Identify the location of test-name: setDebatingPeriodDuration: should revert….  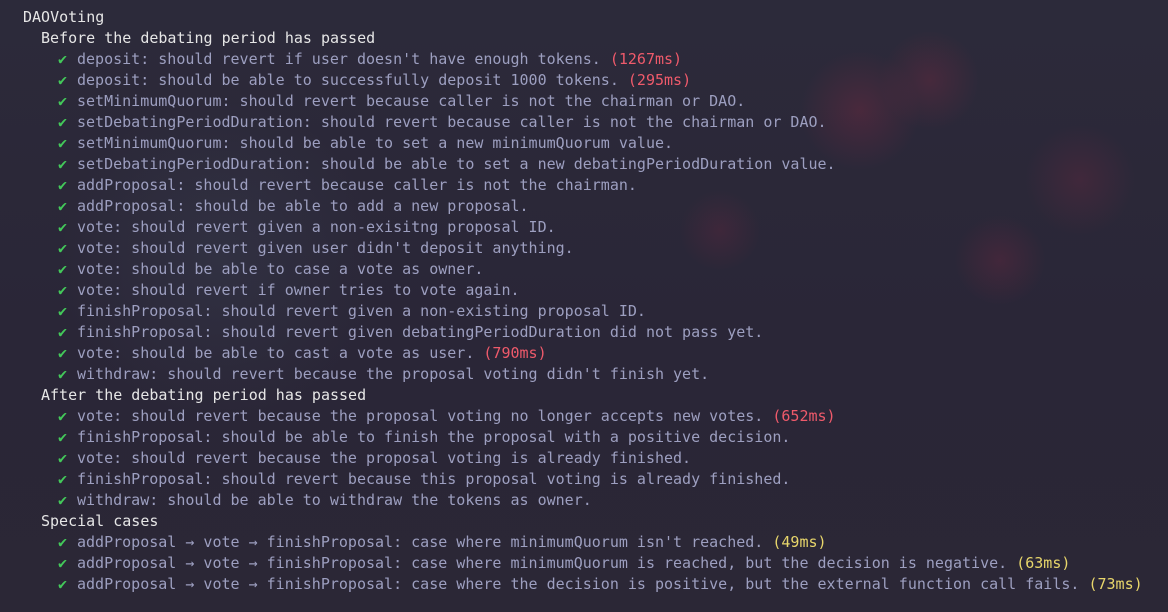
(452, 122).